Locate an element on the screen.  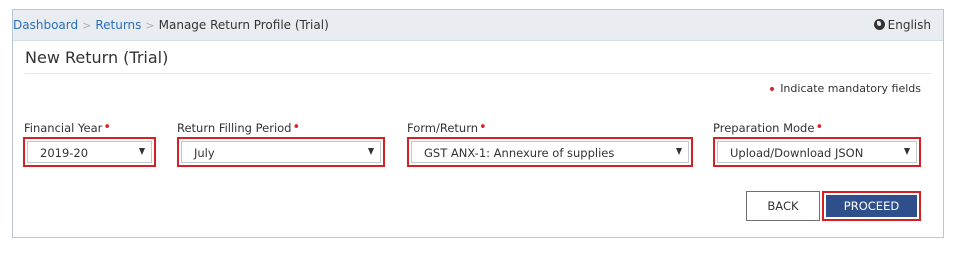
preparation-mode-select-box: Upload/Download JSON is located at coordinates (817, 152).